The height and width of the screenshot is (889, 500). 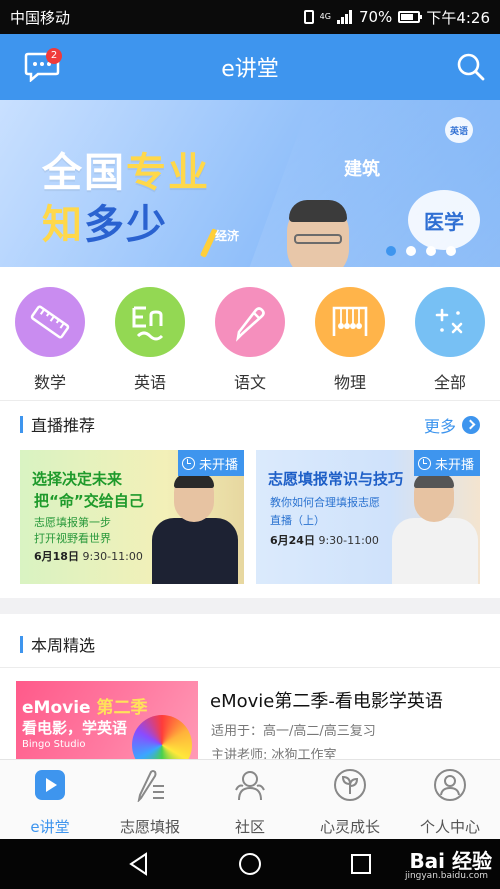 I want to click on category-grid: 数学 英语 语文 物理 全部, so click(x=250, y=335).